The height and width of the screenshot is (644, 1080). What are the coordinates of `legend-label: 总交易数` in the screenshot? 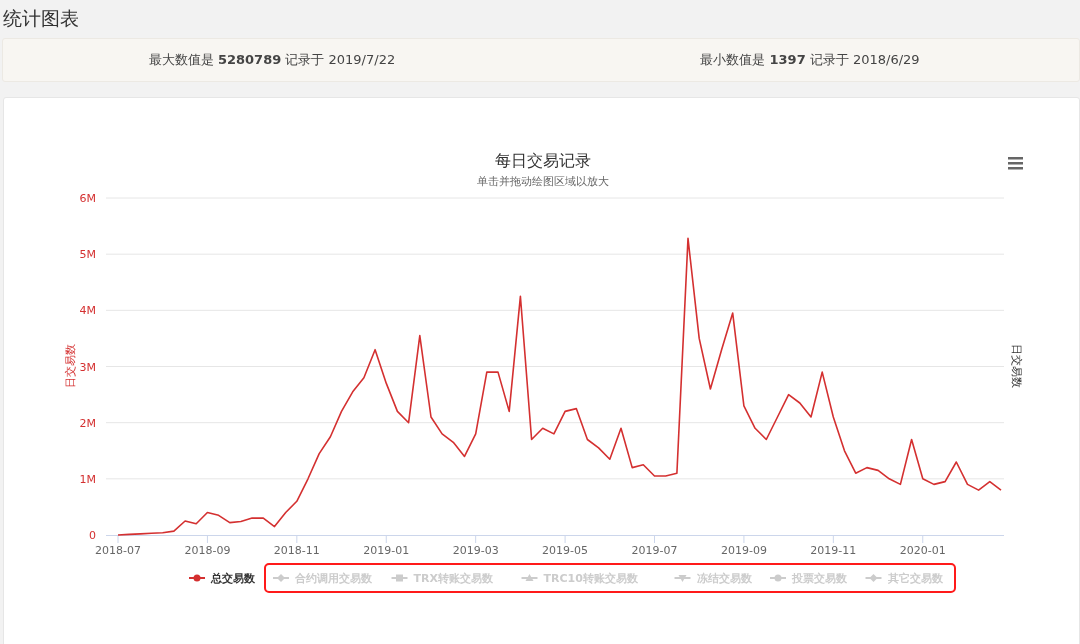 It's located at (233, 578).